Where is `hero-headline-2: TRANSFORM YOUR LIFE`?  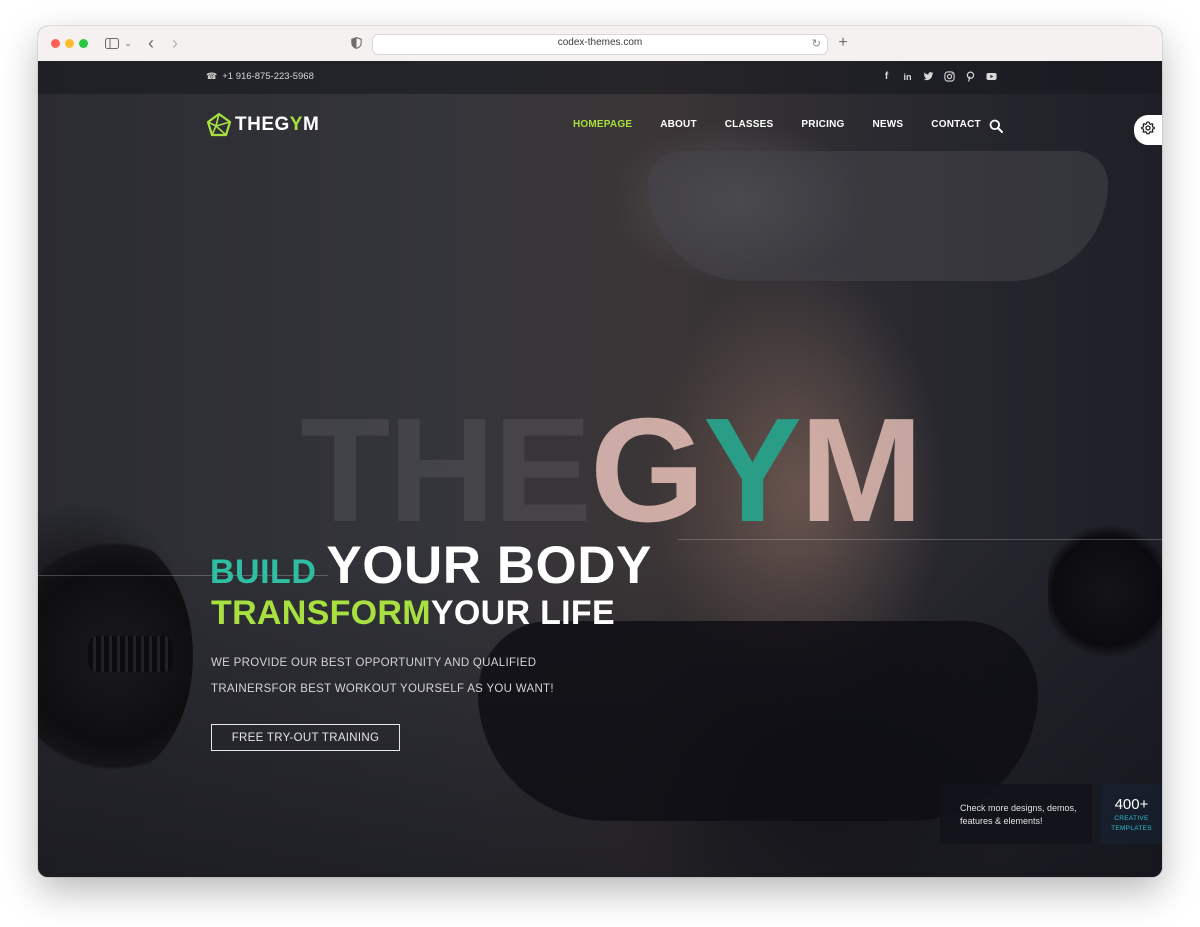 hero-headline-2: TRANSFORM YOUR LIFE is located at coordinates (413, 613).